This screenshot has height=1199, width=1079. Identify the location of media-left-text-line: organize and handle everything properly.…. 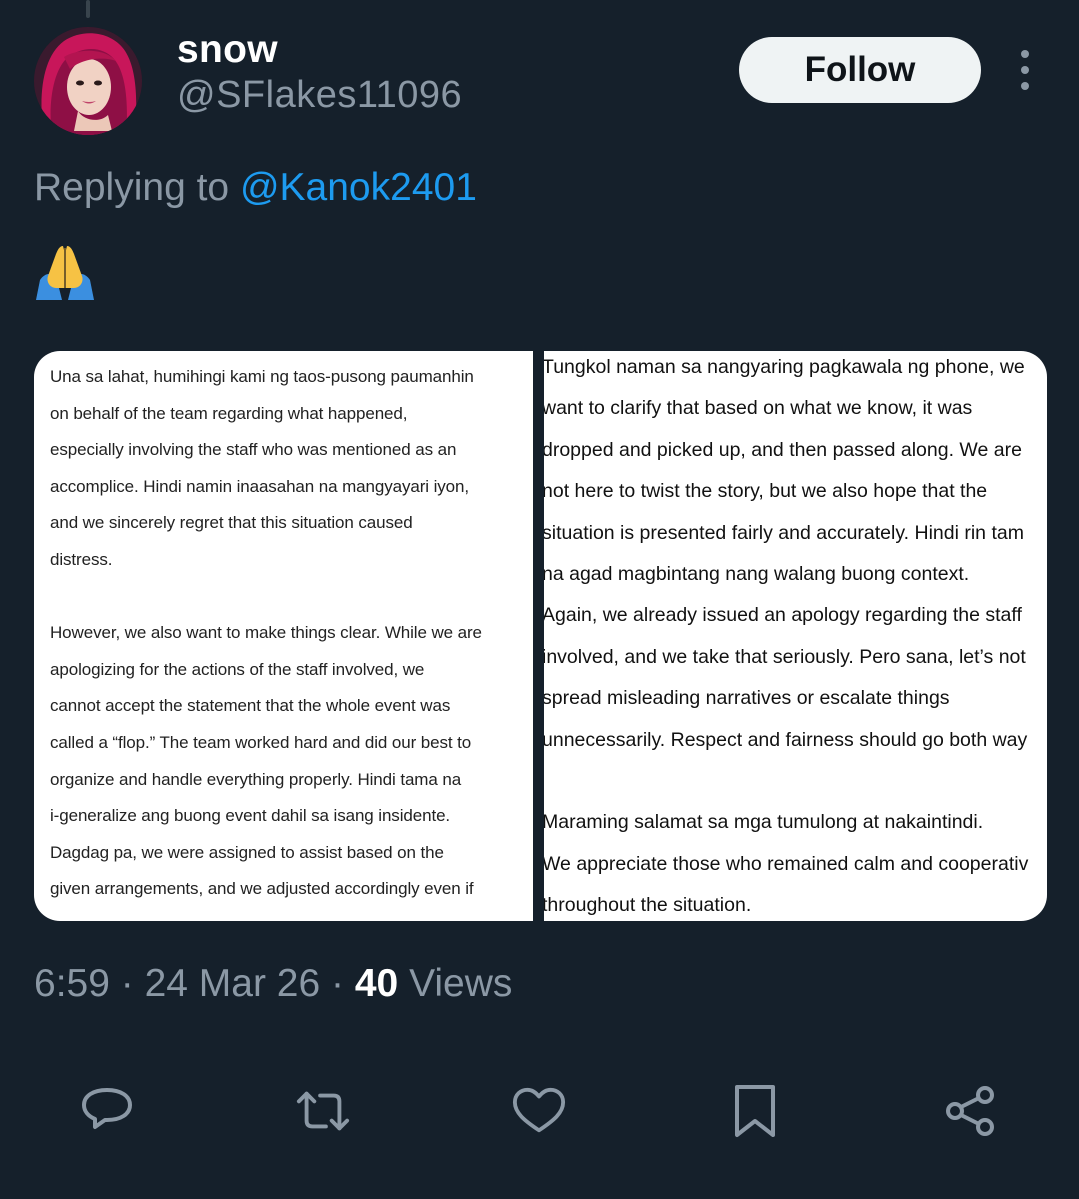
(256, 779).